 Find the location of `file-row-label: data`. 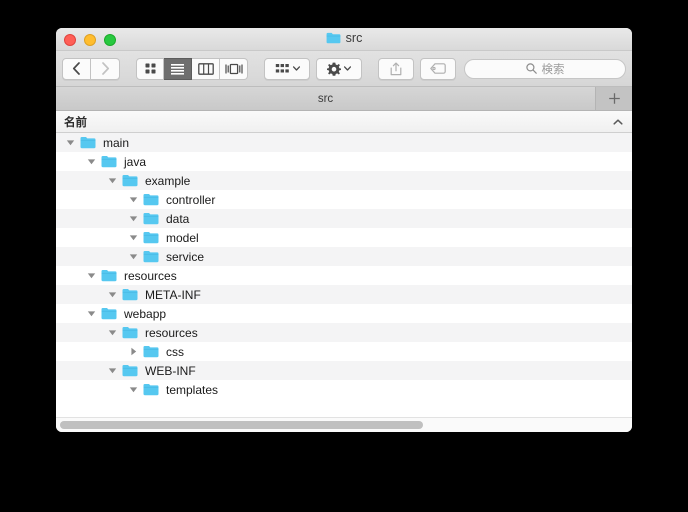

file-row-label: data is located at coordinates (178, 218).